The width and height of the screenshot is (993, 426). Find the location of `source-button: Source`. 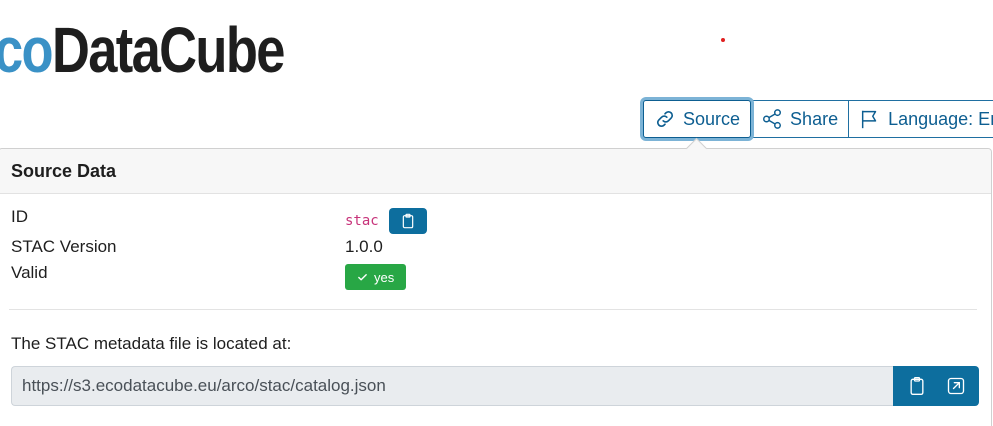

source-button: Source is located at coordinates (697, 119).